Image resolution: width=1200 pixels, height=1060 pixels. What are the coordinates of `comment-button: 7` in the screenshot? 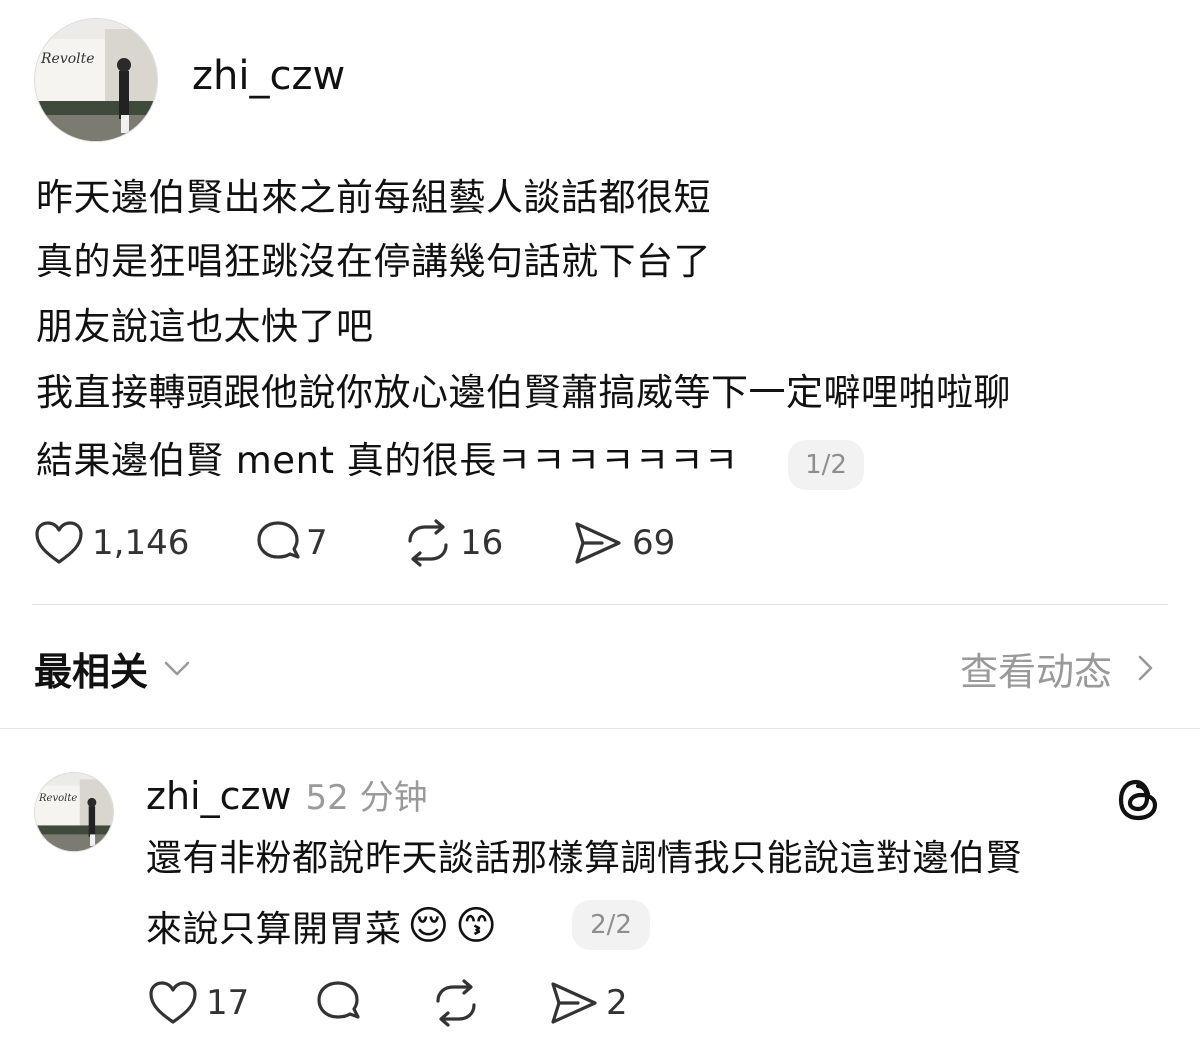 It's located at (291, 543).